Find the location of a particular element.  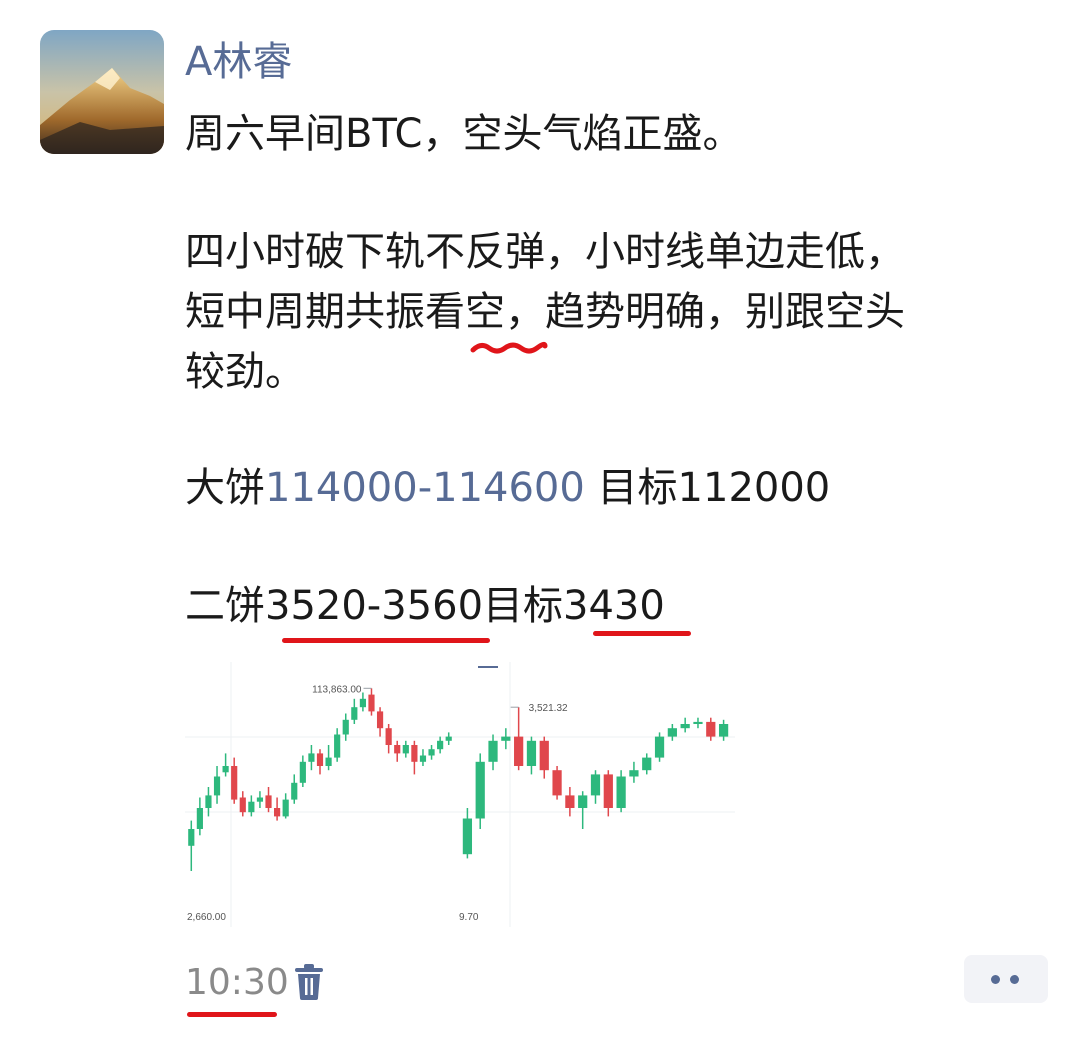

chart-high-label: 3,521.32 is located at coordinates (548, 708).